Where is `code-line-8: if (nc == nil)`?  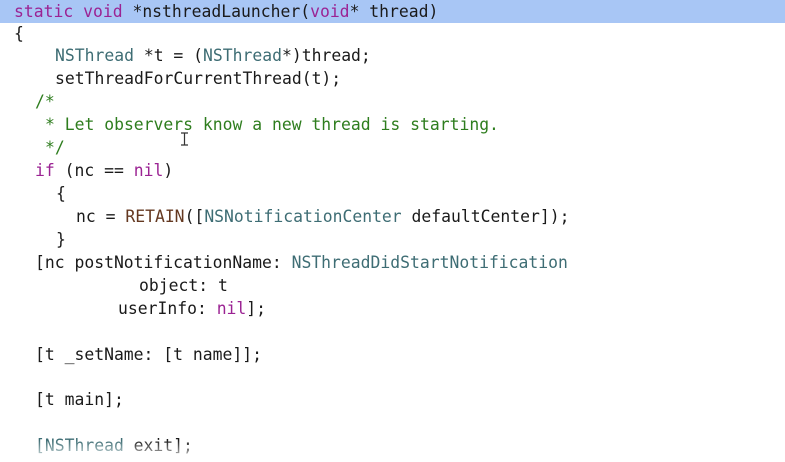
code-line-8: if (nc == nil) is located at coordinates (104, 170).